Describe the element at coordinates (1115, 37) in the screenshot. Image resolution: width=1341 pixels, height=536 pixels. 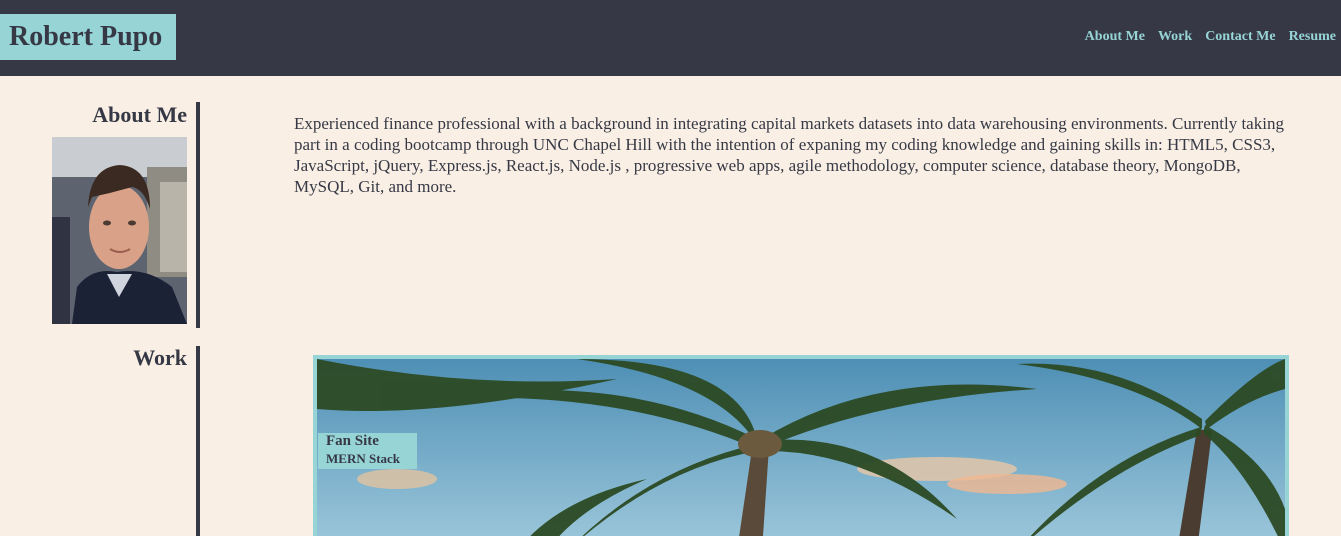
I see `nav-link-about-me: About Me` at that location.